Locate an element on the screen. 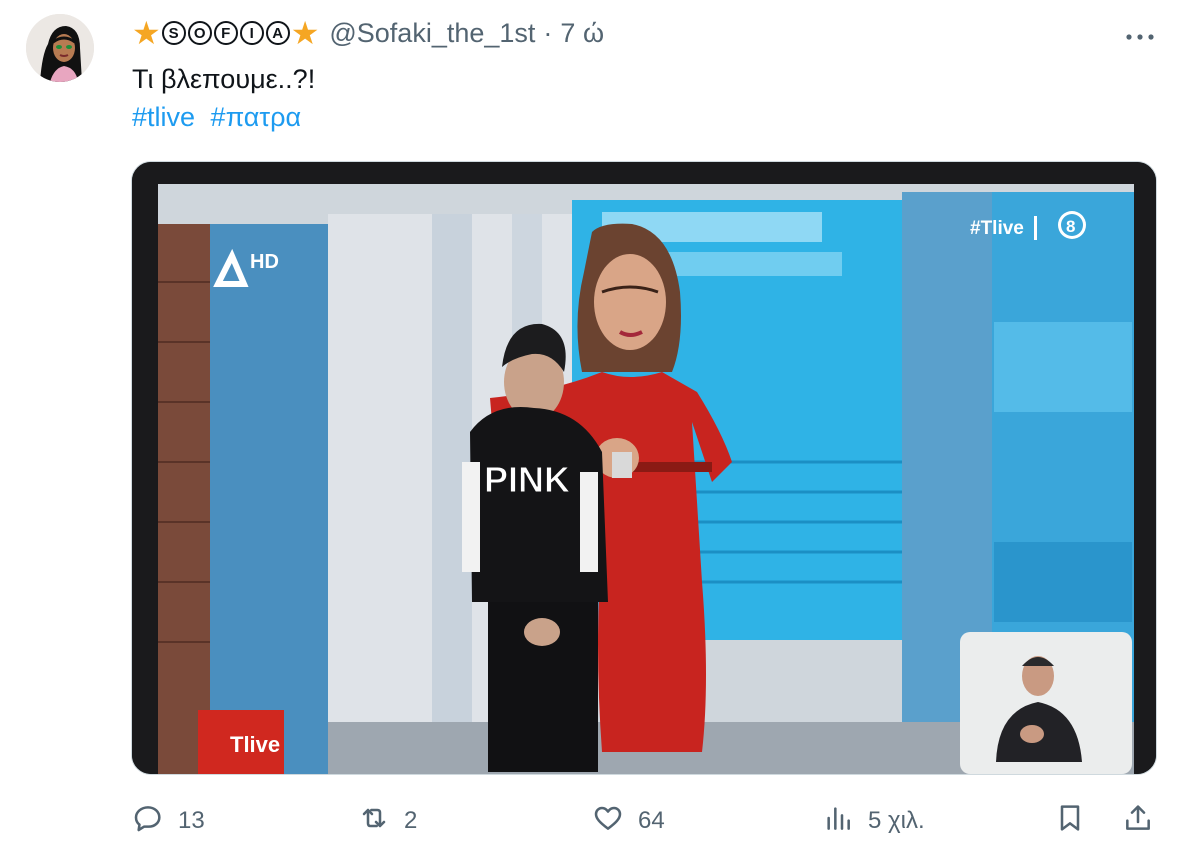  retweet-button: 2 is located at coordinates (387, 821).